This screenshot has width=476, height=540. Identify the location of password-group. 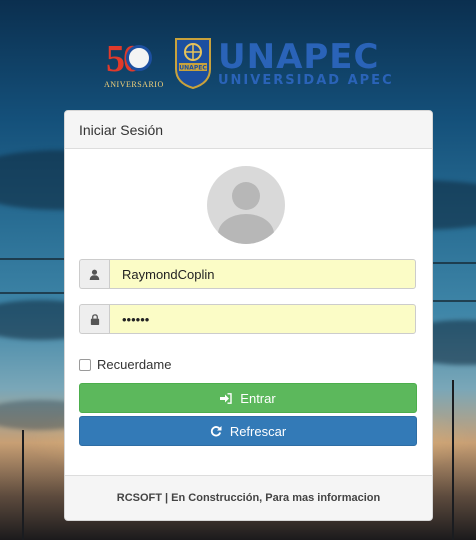
(247, 319).